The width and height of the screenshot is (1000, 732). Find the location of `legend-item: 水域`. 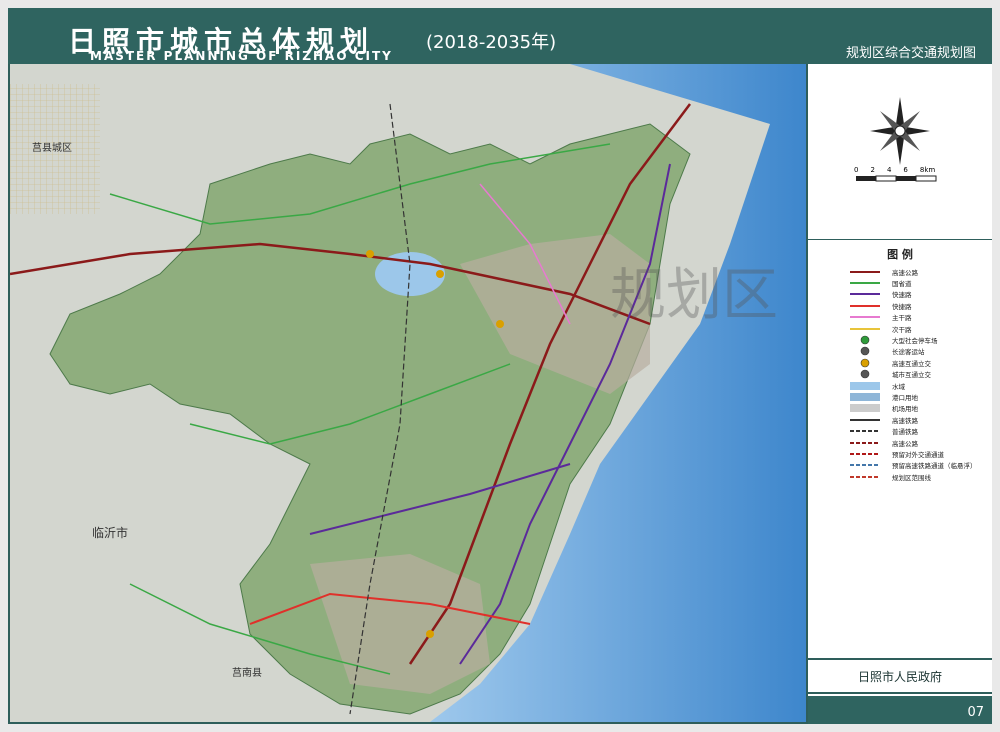

legend-item: 水域 is located at coordinates (920, 385).